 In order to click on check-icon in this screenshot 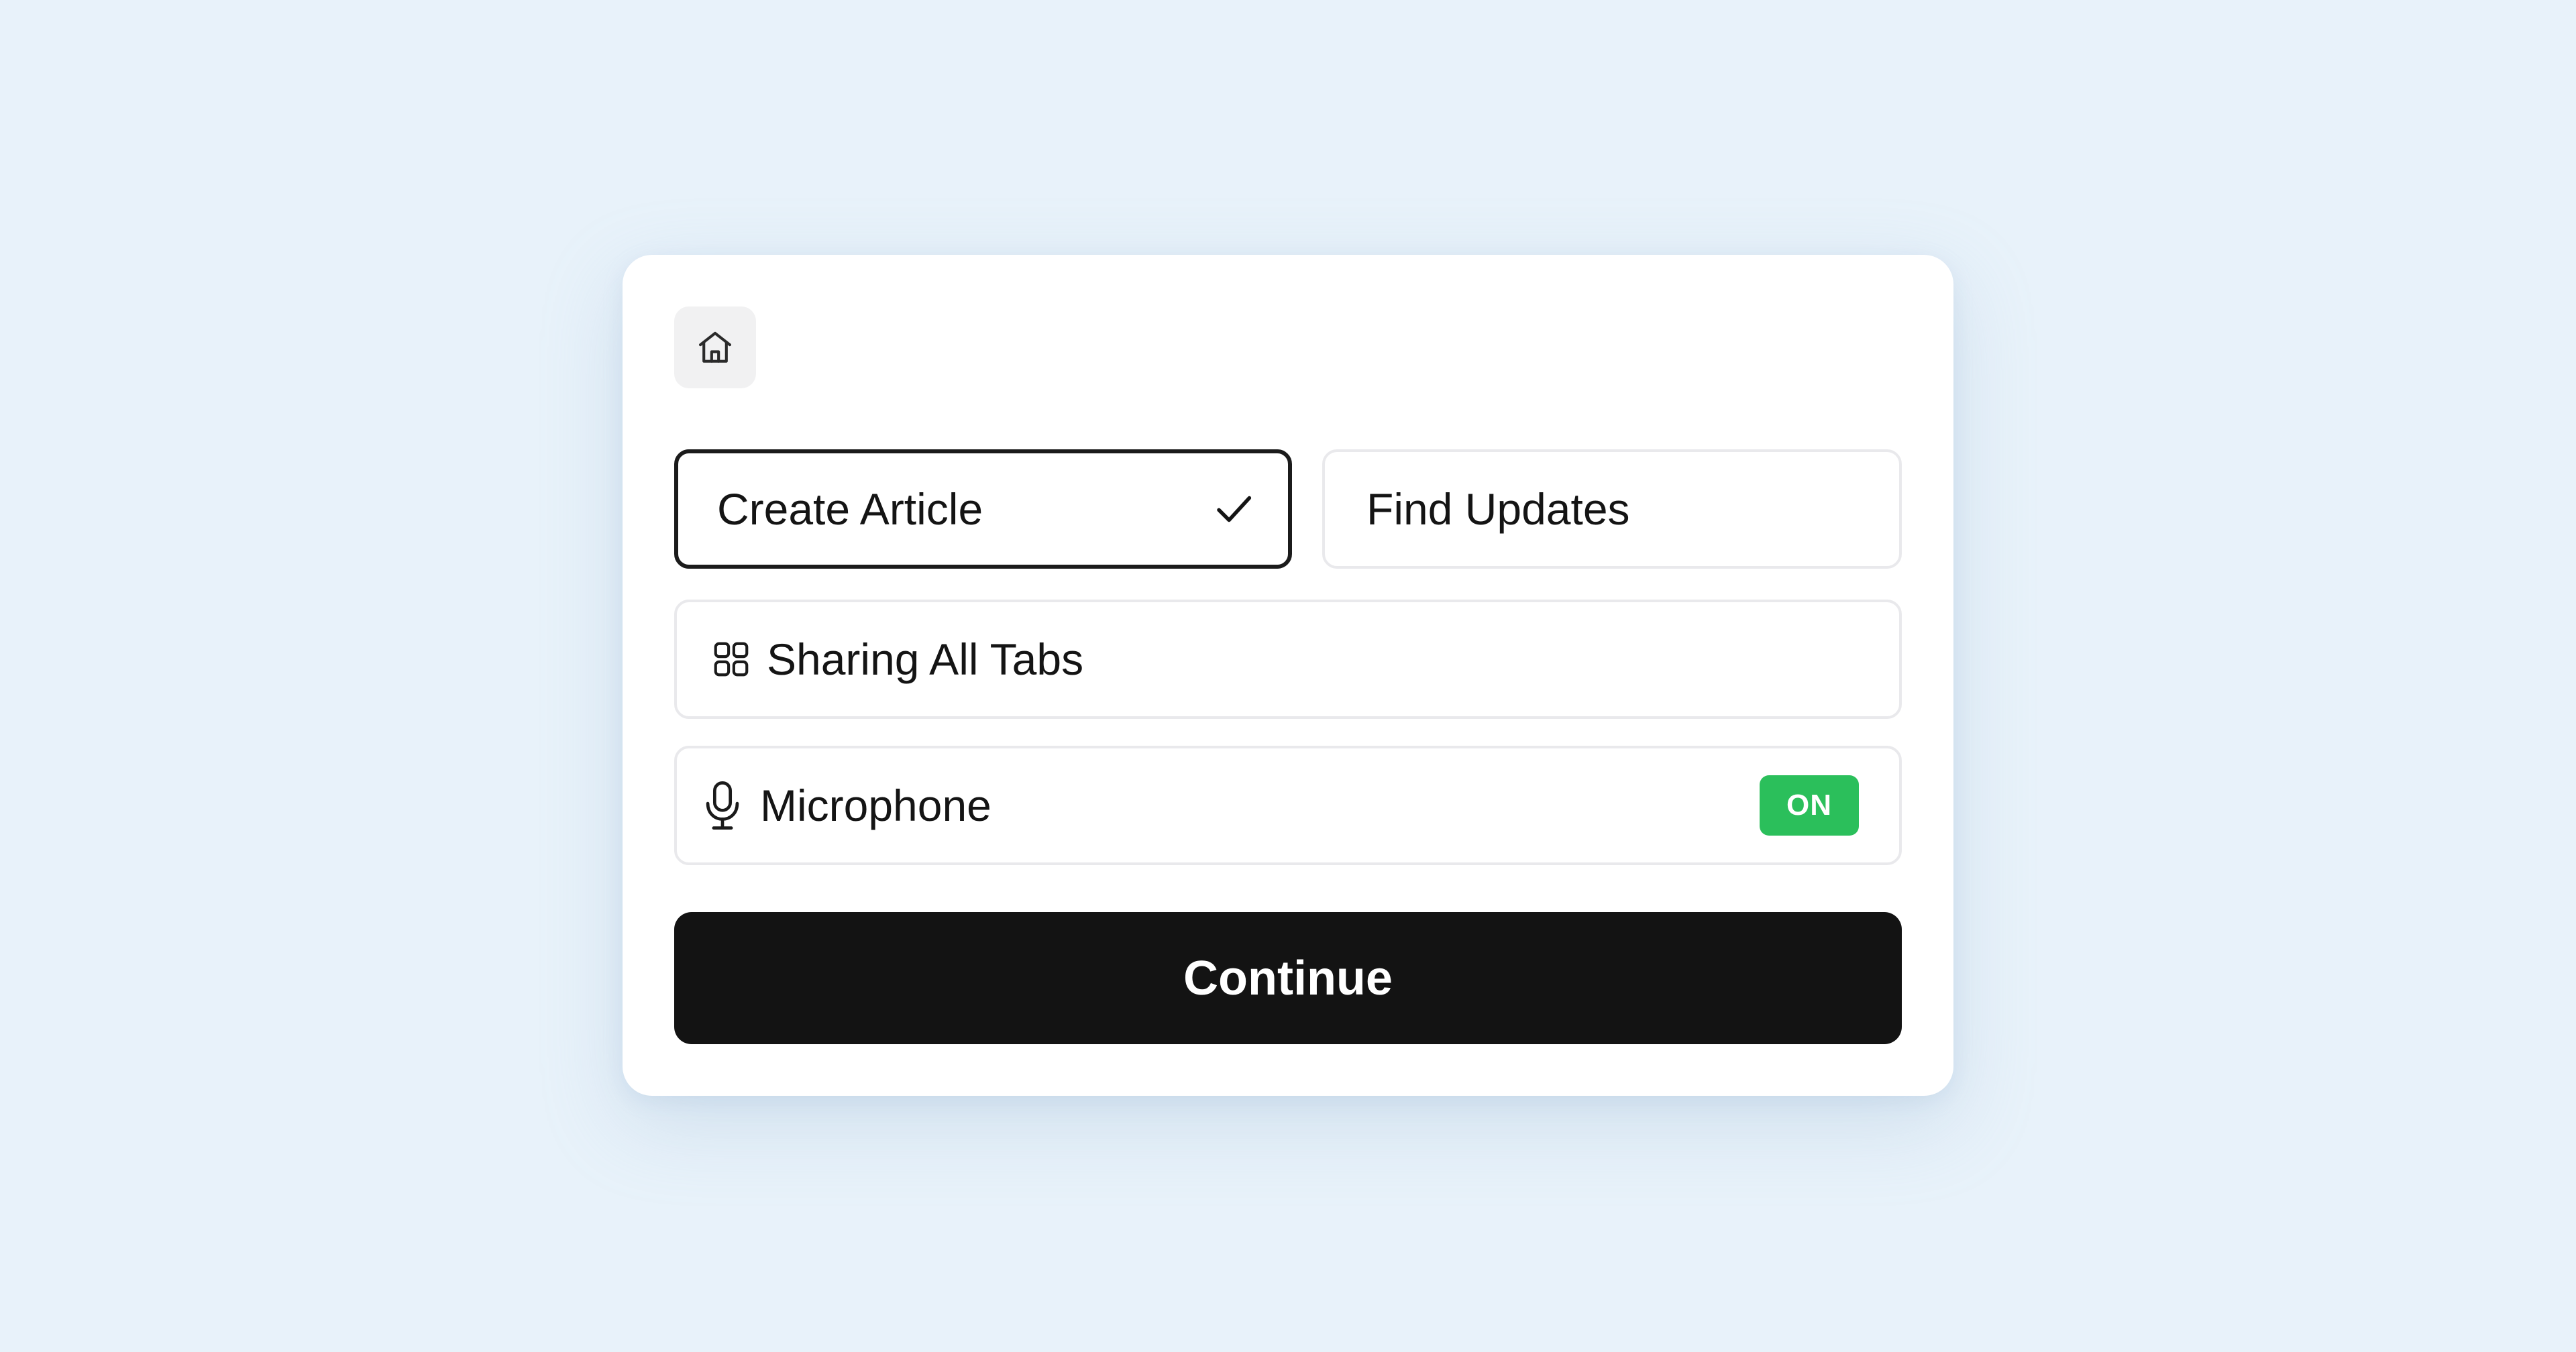, I will do `click(1234, 509)`.